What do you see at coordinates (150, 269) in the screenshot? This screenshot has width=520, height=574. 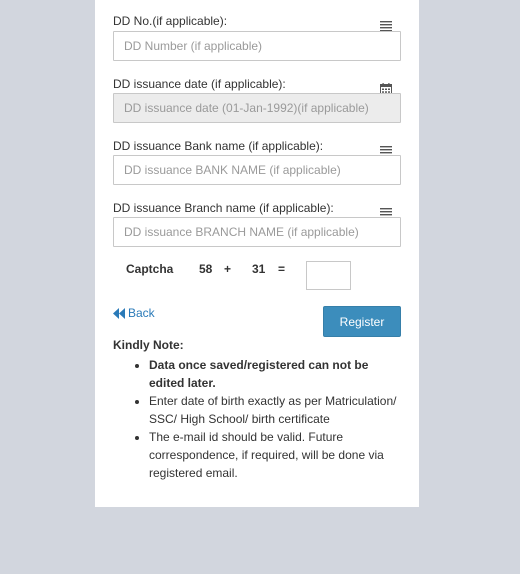 I see `captcha-label: Captcha` at bounding box center [150, 269].